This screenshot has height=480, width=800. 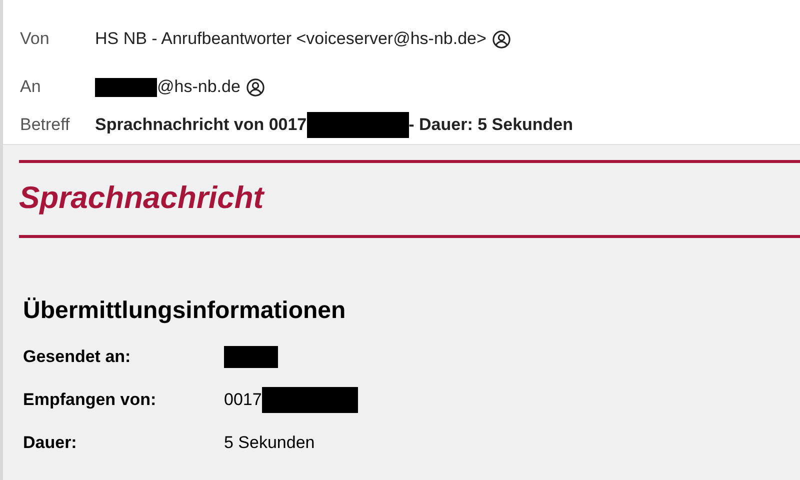 I want to click on info-label: Dauer:, so click(x=50, y=443).